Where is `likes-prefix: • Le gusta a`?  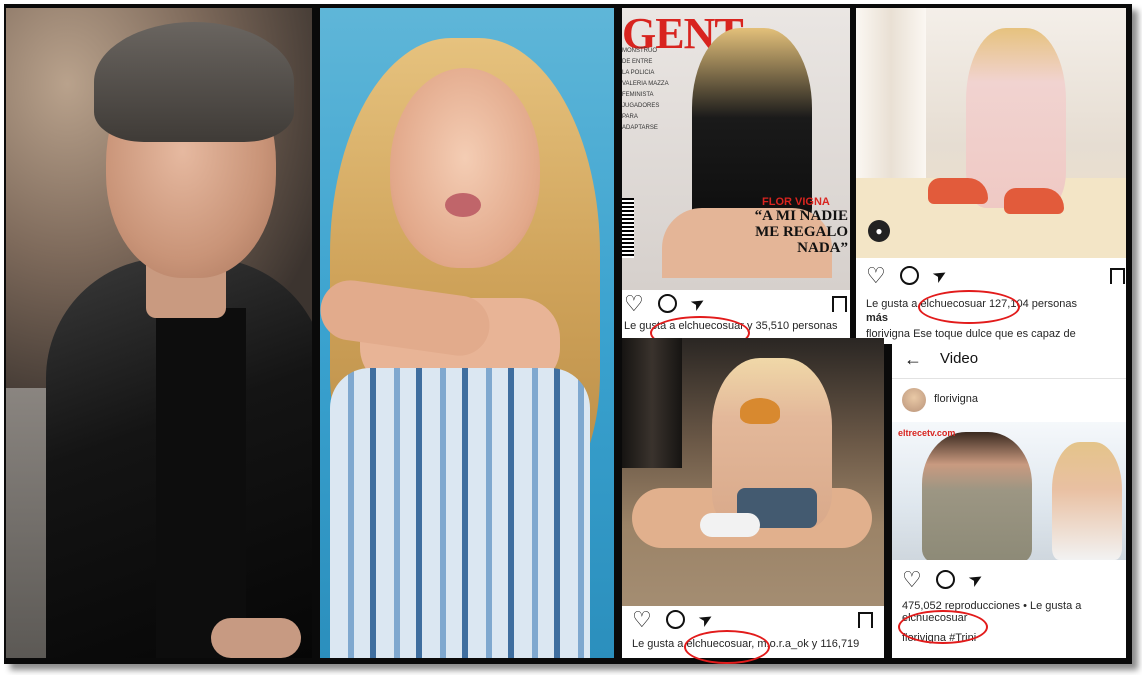 likes-prefix: • Le gusta a is located at coordinates (1052, 606).